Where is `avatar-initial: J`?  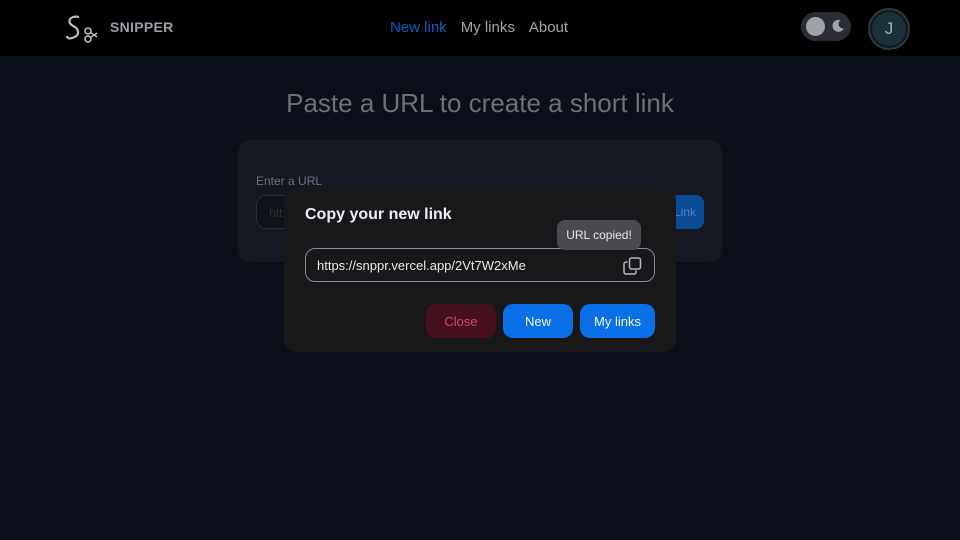 avatar-initial: J is located at coordinates (889, 29).